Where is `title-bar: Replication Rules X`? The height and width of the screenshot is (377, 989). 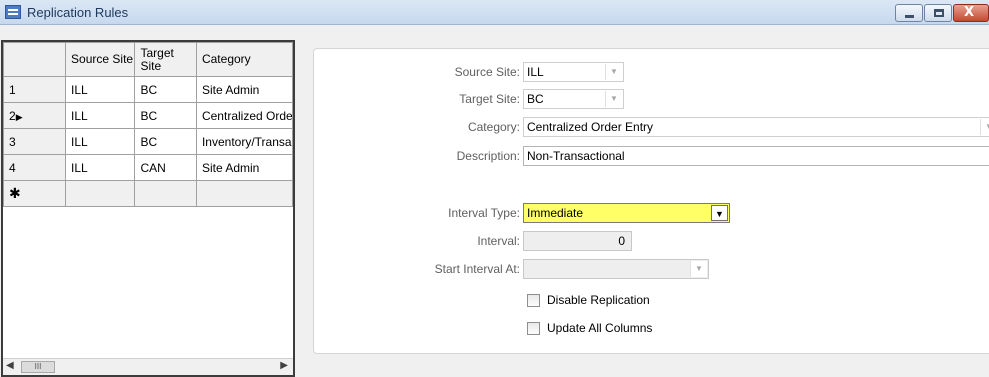 title-bar: Replication Rules X is located at coordinates (494, 12).